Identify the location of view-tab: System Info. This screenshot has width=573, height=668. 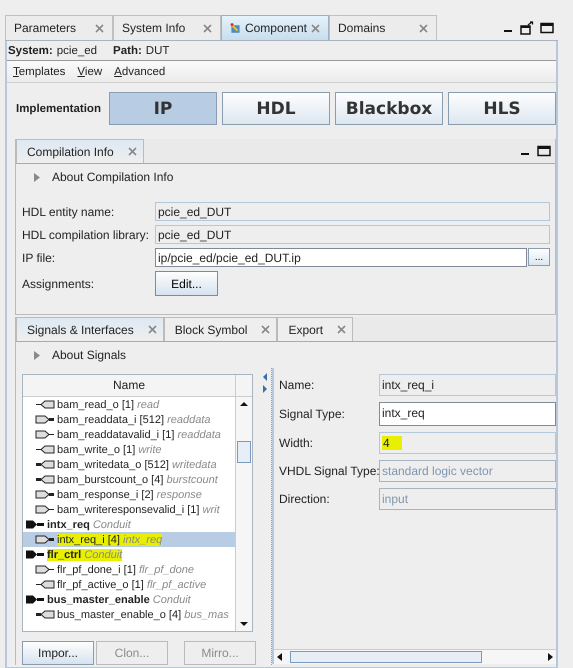
(167, 27).